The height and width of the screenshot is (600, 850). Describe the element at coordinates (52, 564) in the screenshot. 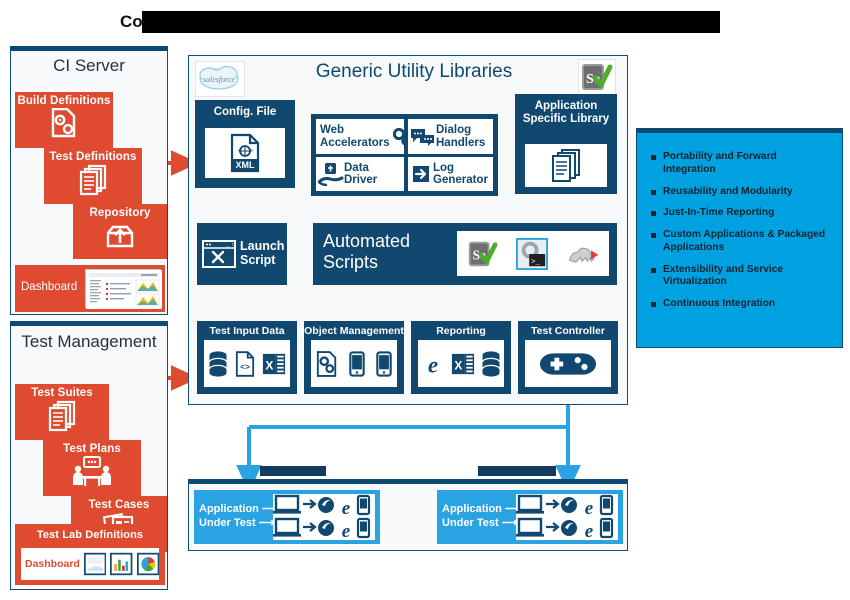

I see `test-lab-dashboard-label: Dashboard` at that location.